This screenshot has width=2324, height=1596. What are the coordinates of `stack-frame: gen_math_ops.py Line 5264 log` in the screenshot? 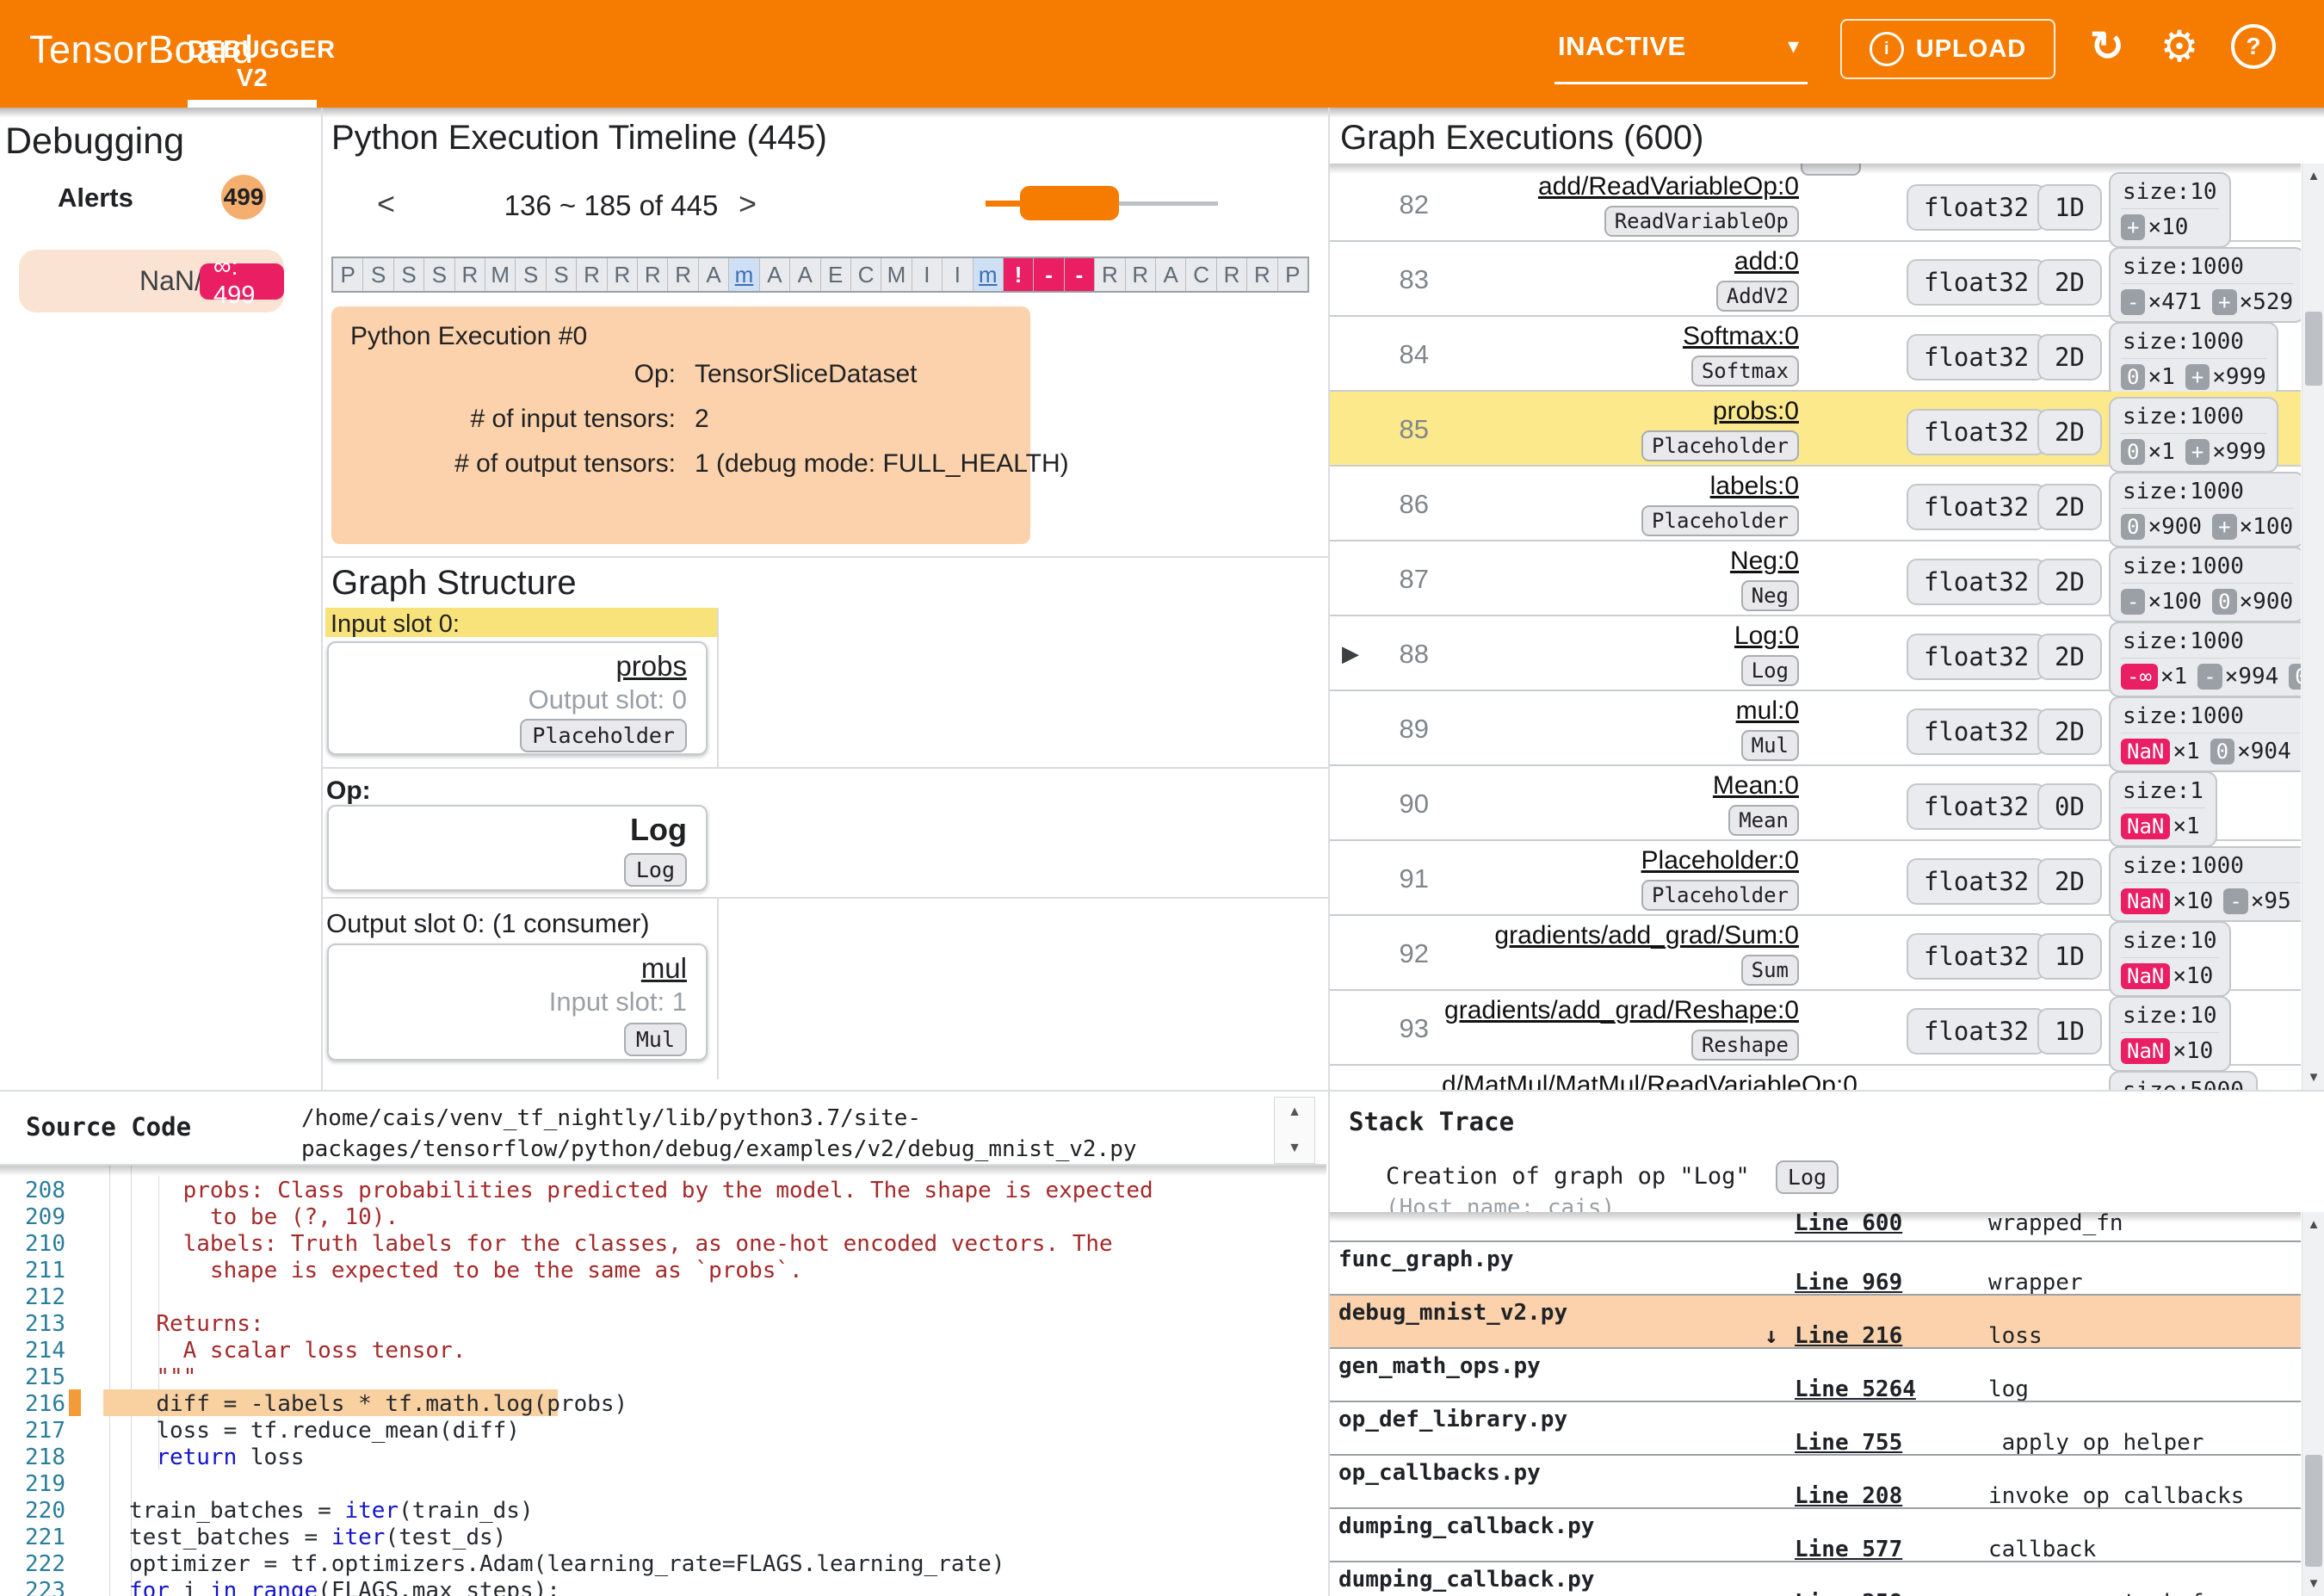 It's located at (1815, 1375).